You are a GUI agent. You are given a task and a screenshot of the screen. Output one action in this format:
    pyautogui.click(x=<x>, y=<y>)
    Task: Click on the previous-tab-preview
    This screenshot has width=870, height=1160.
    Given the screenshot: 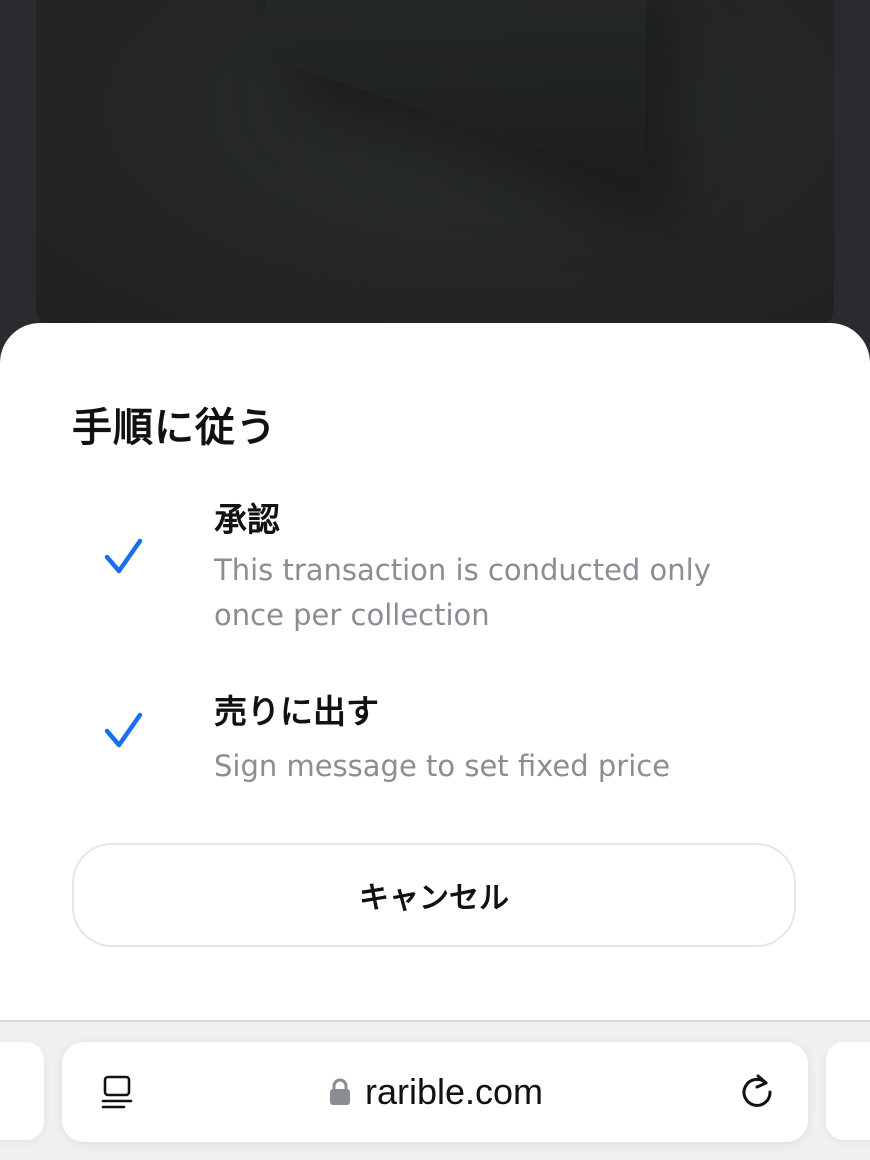 What is the action you would take?
    pyautogui.click(x=22, y=1091)
    